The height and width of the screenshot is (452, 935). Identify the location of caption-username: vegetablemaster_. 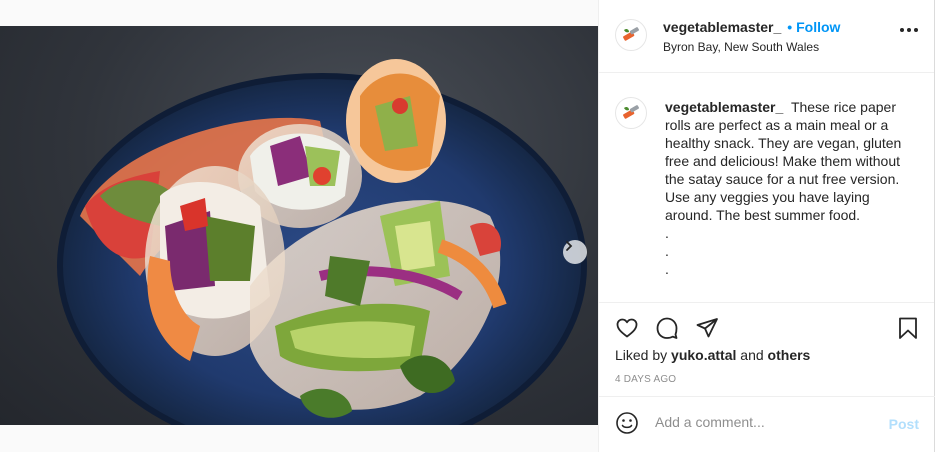
(724, 107).